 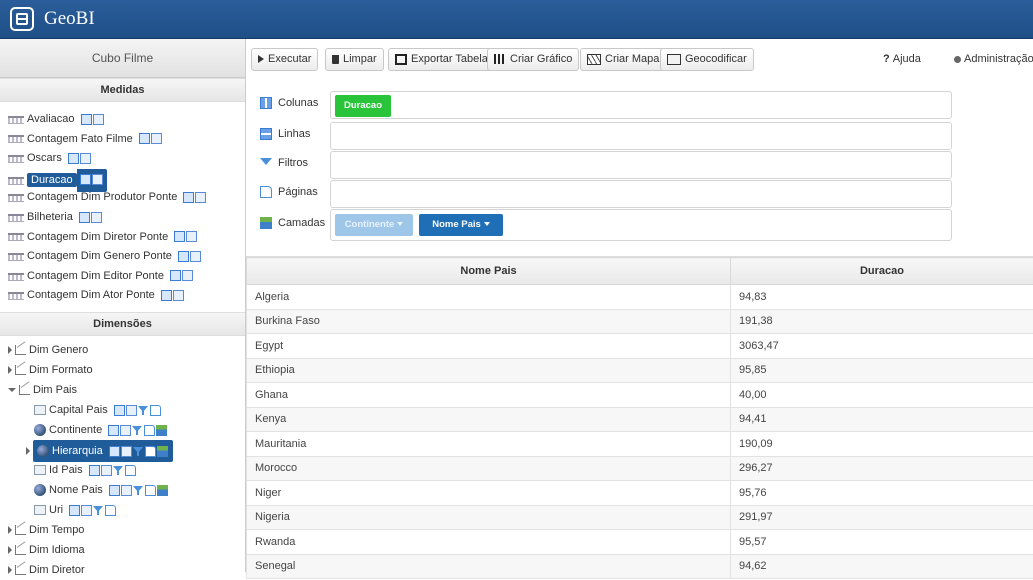 What do you see at coordinates (363, 106) in the screenshot?
I see `chip-duracao: Duracao` at bounding box center [363, 106].